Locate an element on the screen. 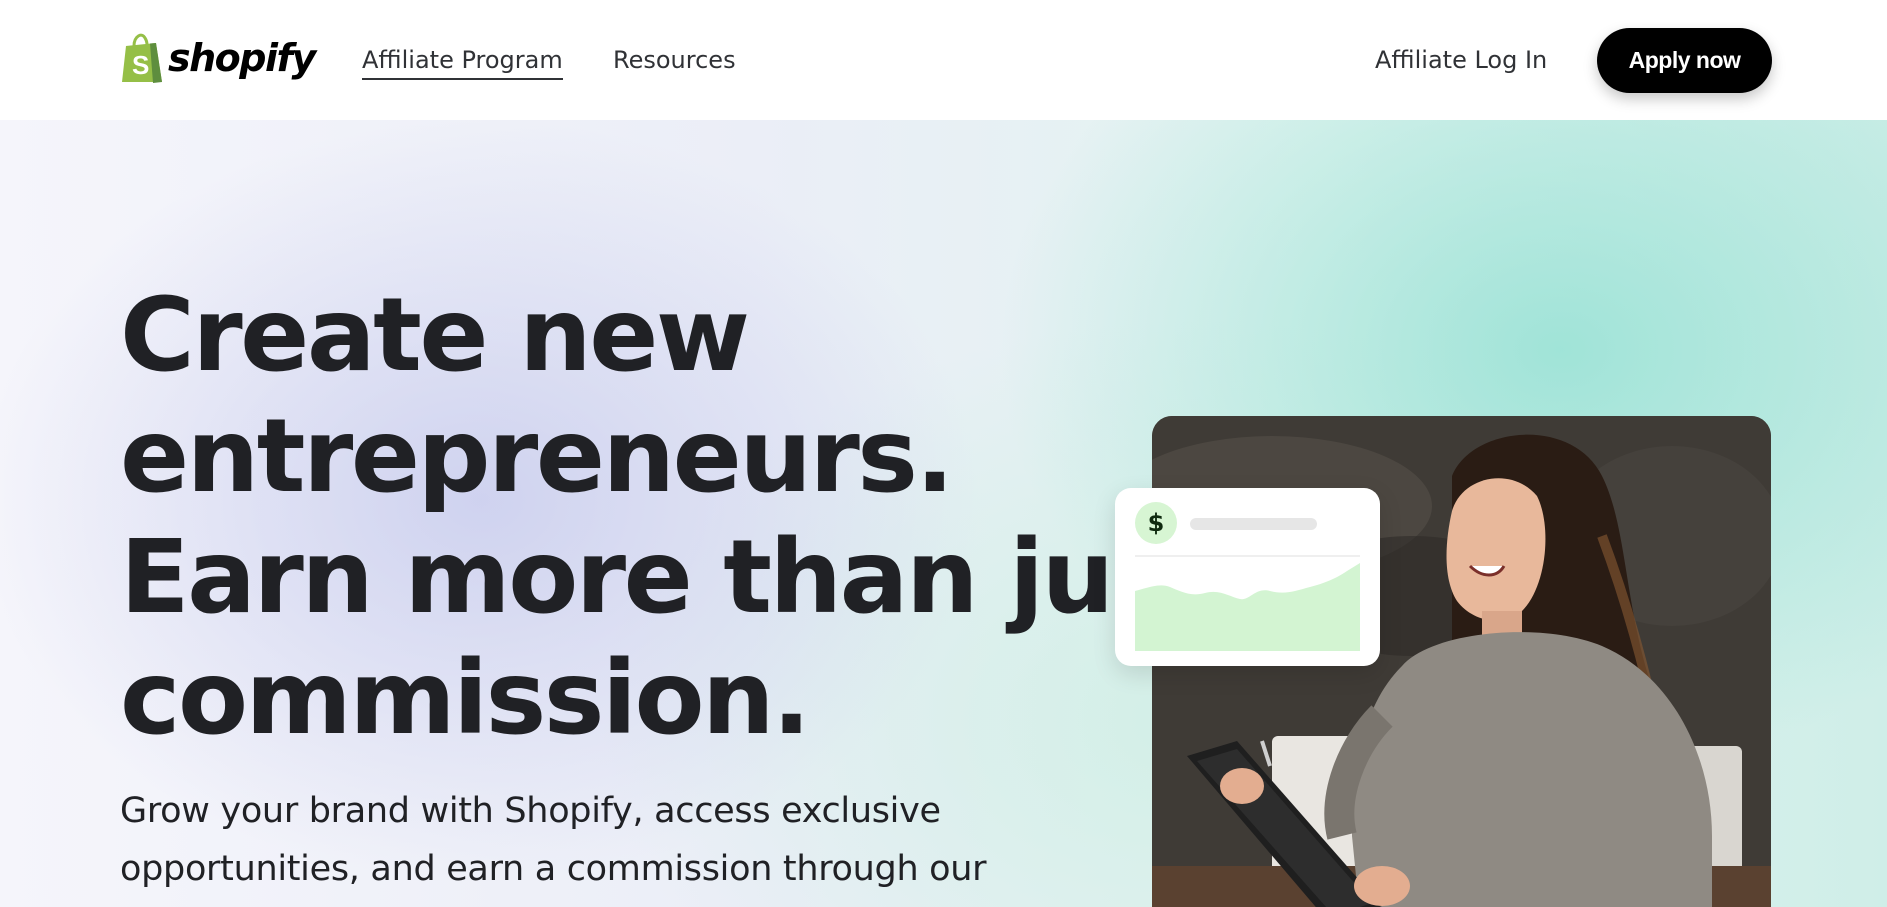  nav-resources: Resources is located at coordinates (674, 60).